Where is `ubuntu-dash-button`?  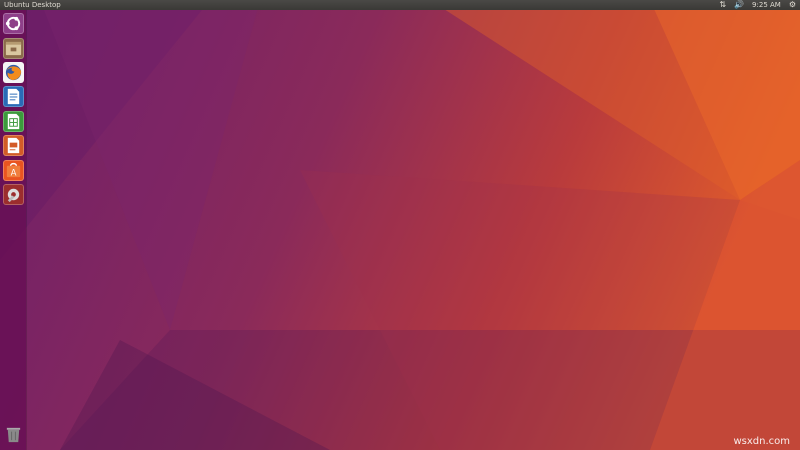 ubuntu-dash-button is located at coordinates (13, 23).